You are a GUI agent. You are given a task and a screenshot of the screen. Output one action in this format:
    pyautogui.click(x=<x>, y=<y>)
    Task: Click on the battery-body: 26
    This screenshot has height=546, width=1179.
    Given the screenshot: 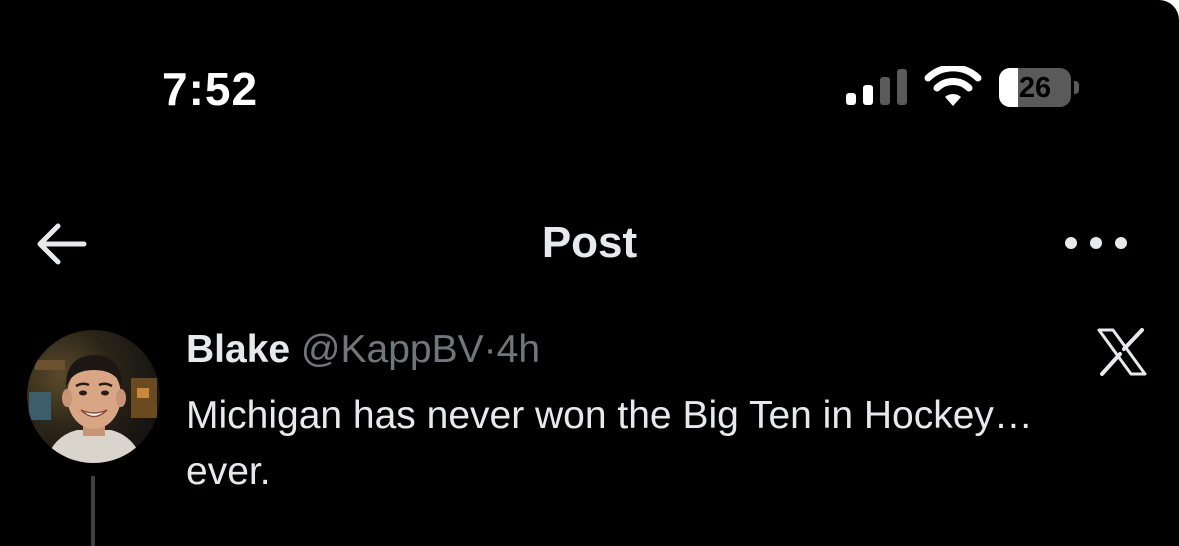 What is the action you would take?
    pyautogui.click(x=1035, y=87)
    